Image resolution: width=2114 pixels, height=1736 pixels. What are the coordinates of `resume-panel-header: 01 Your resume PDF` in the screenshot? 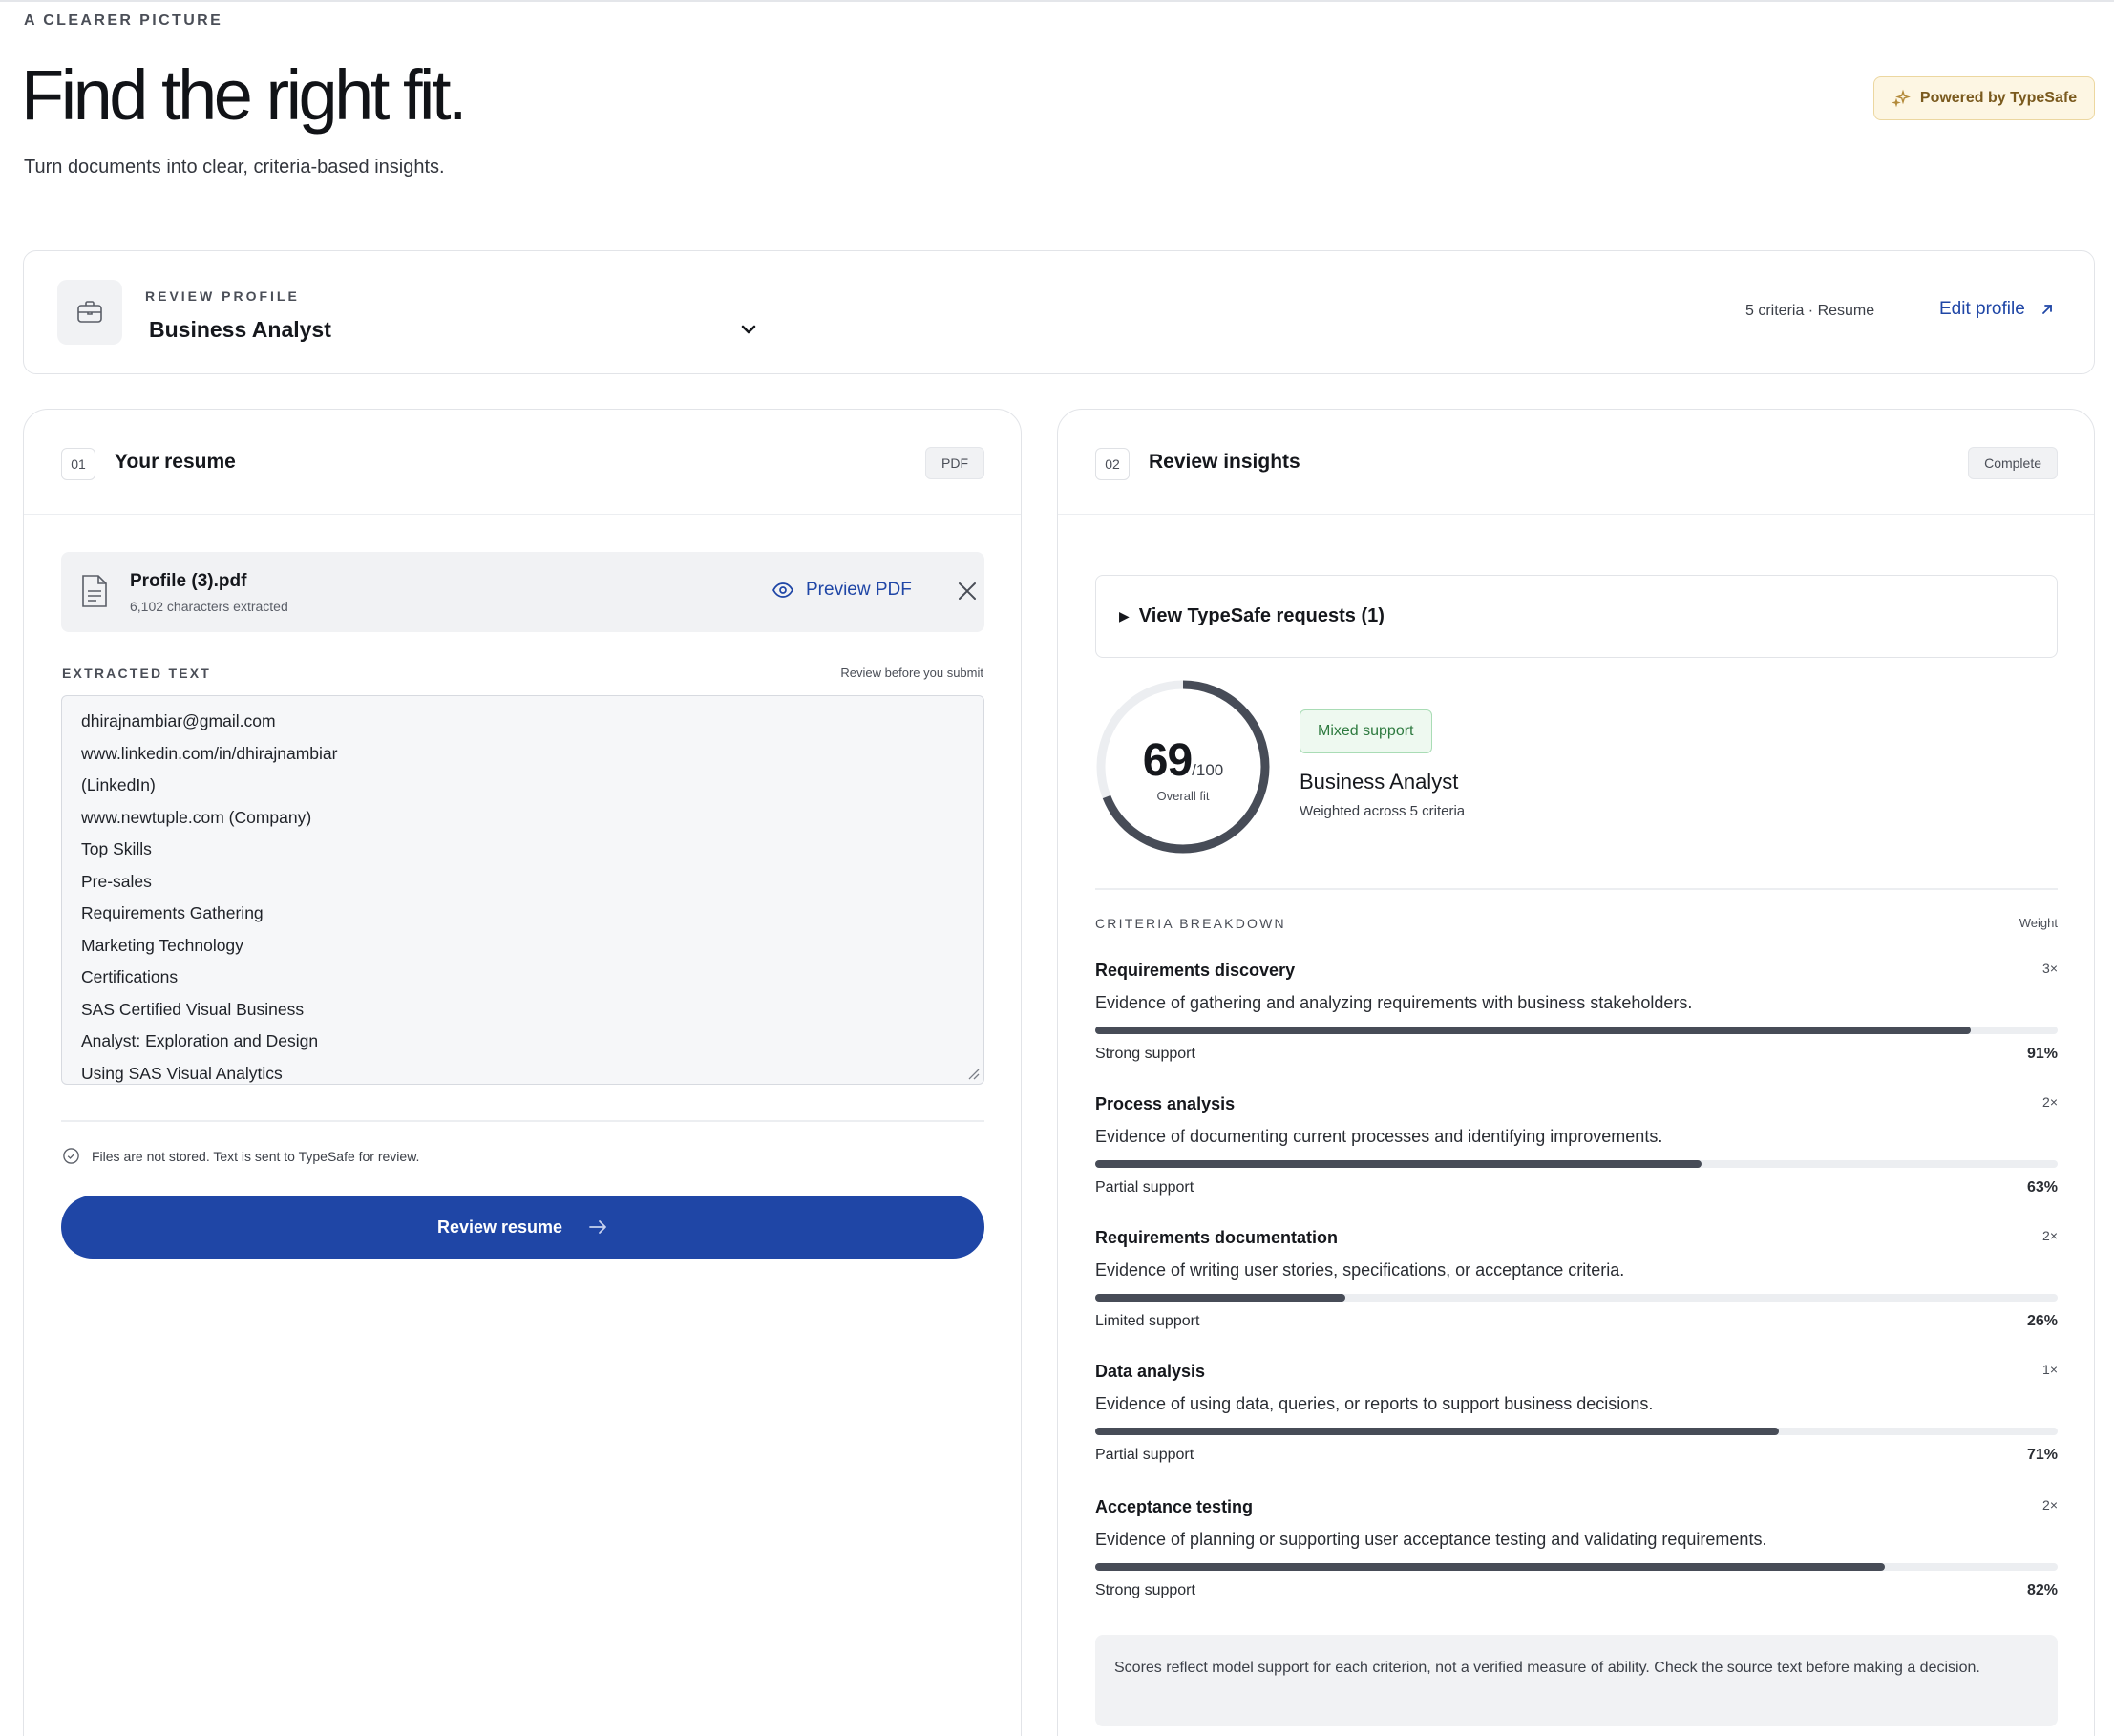 It's located at (522, 462).